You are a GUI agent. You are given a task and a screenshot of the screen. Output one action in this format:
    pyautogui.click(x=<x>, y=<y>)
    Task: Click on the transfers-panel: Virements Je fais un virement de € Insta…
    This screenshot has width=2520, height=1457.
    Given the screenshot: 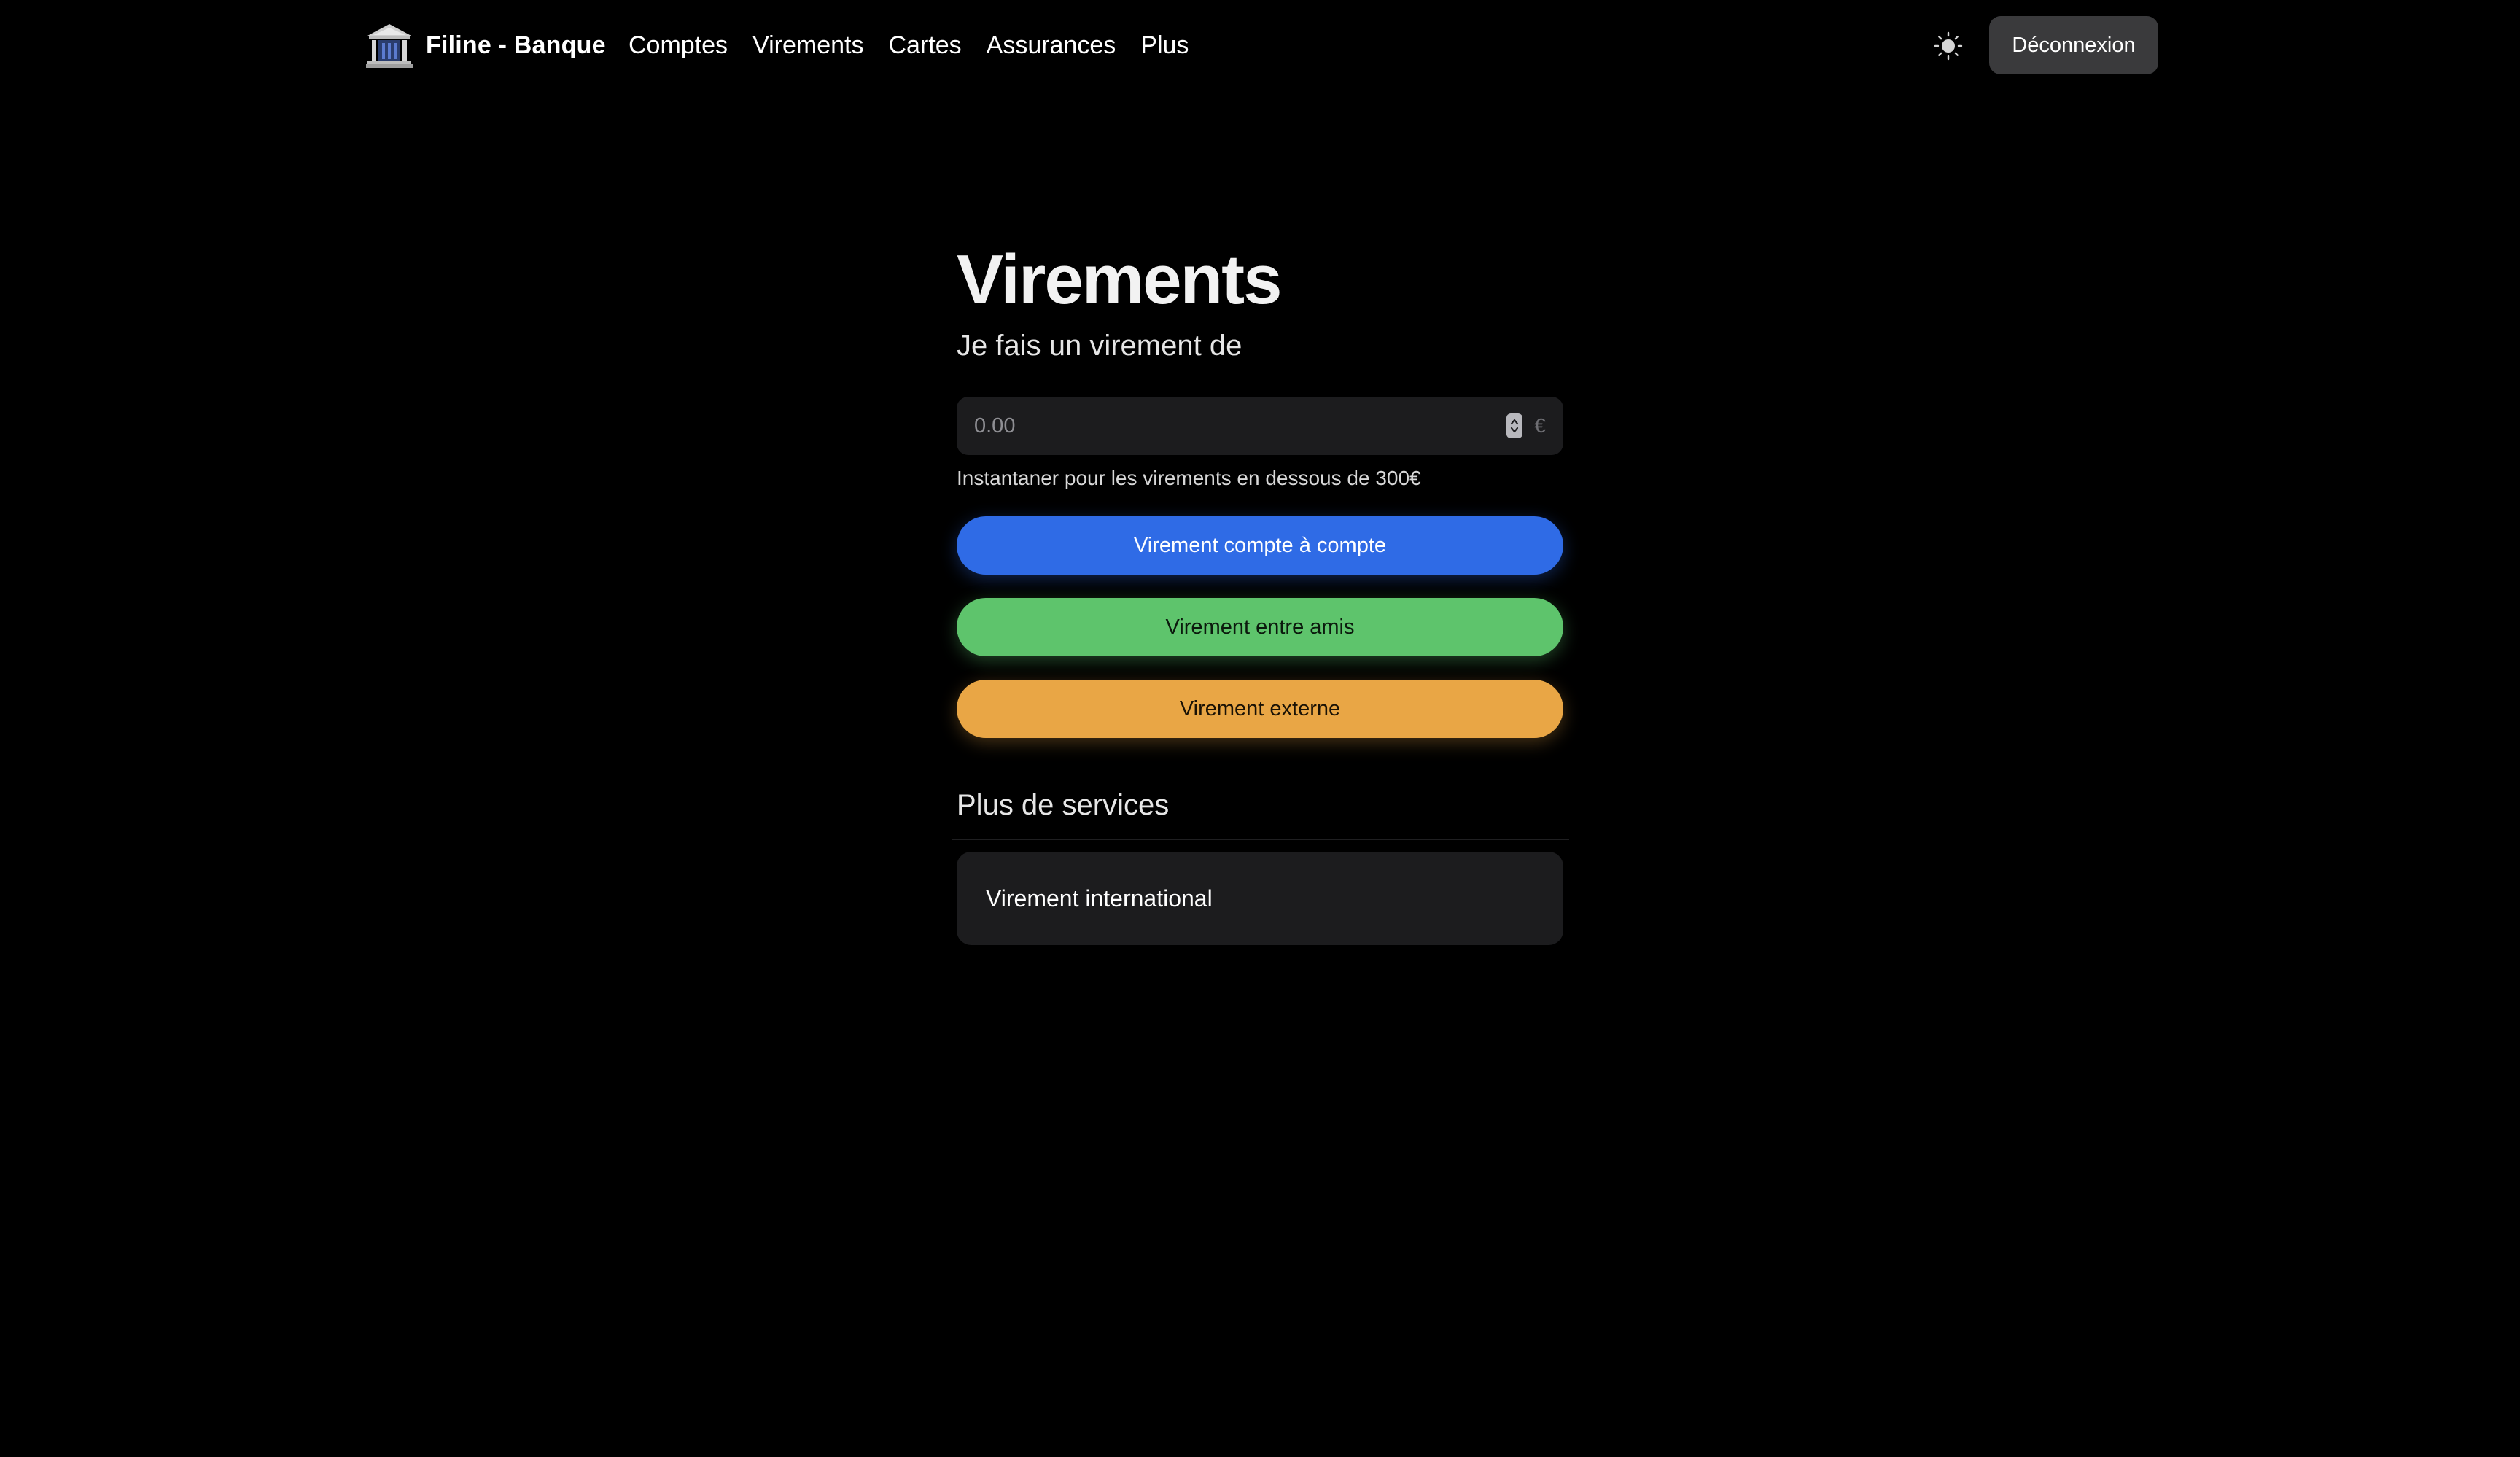 What is the action you would take?
    pyautogui.click(x=1260, y=589)
    